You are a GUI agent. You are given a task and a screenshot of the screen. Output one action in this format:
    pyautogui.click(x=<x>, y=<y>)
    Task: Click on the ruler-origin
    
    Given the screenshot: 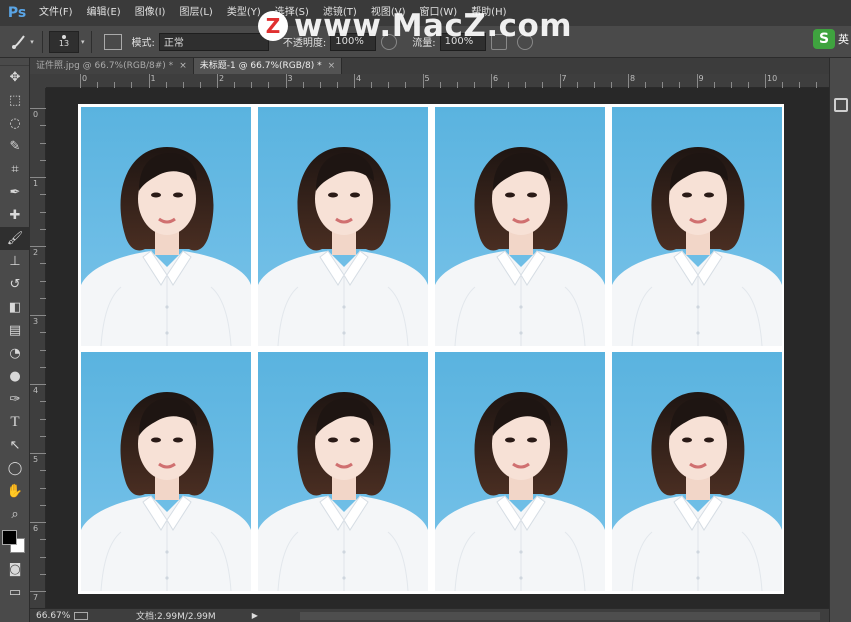 What is the action you would take?
    pyautogui.click(x=38, y=81)
    